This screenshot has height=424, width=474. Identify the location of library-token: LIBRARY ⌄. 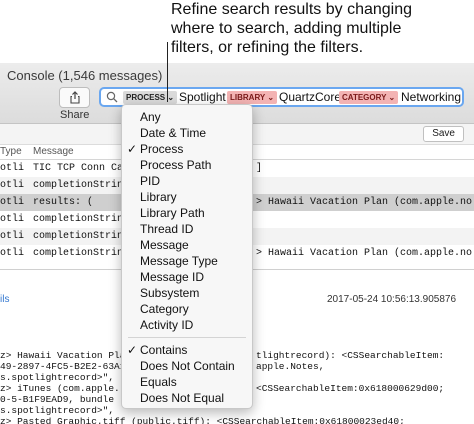
(252, 97).